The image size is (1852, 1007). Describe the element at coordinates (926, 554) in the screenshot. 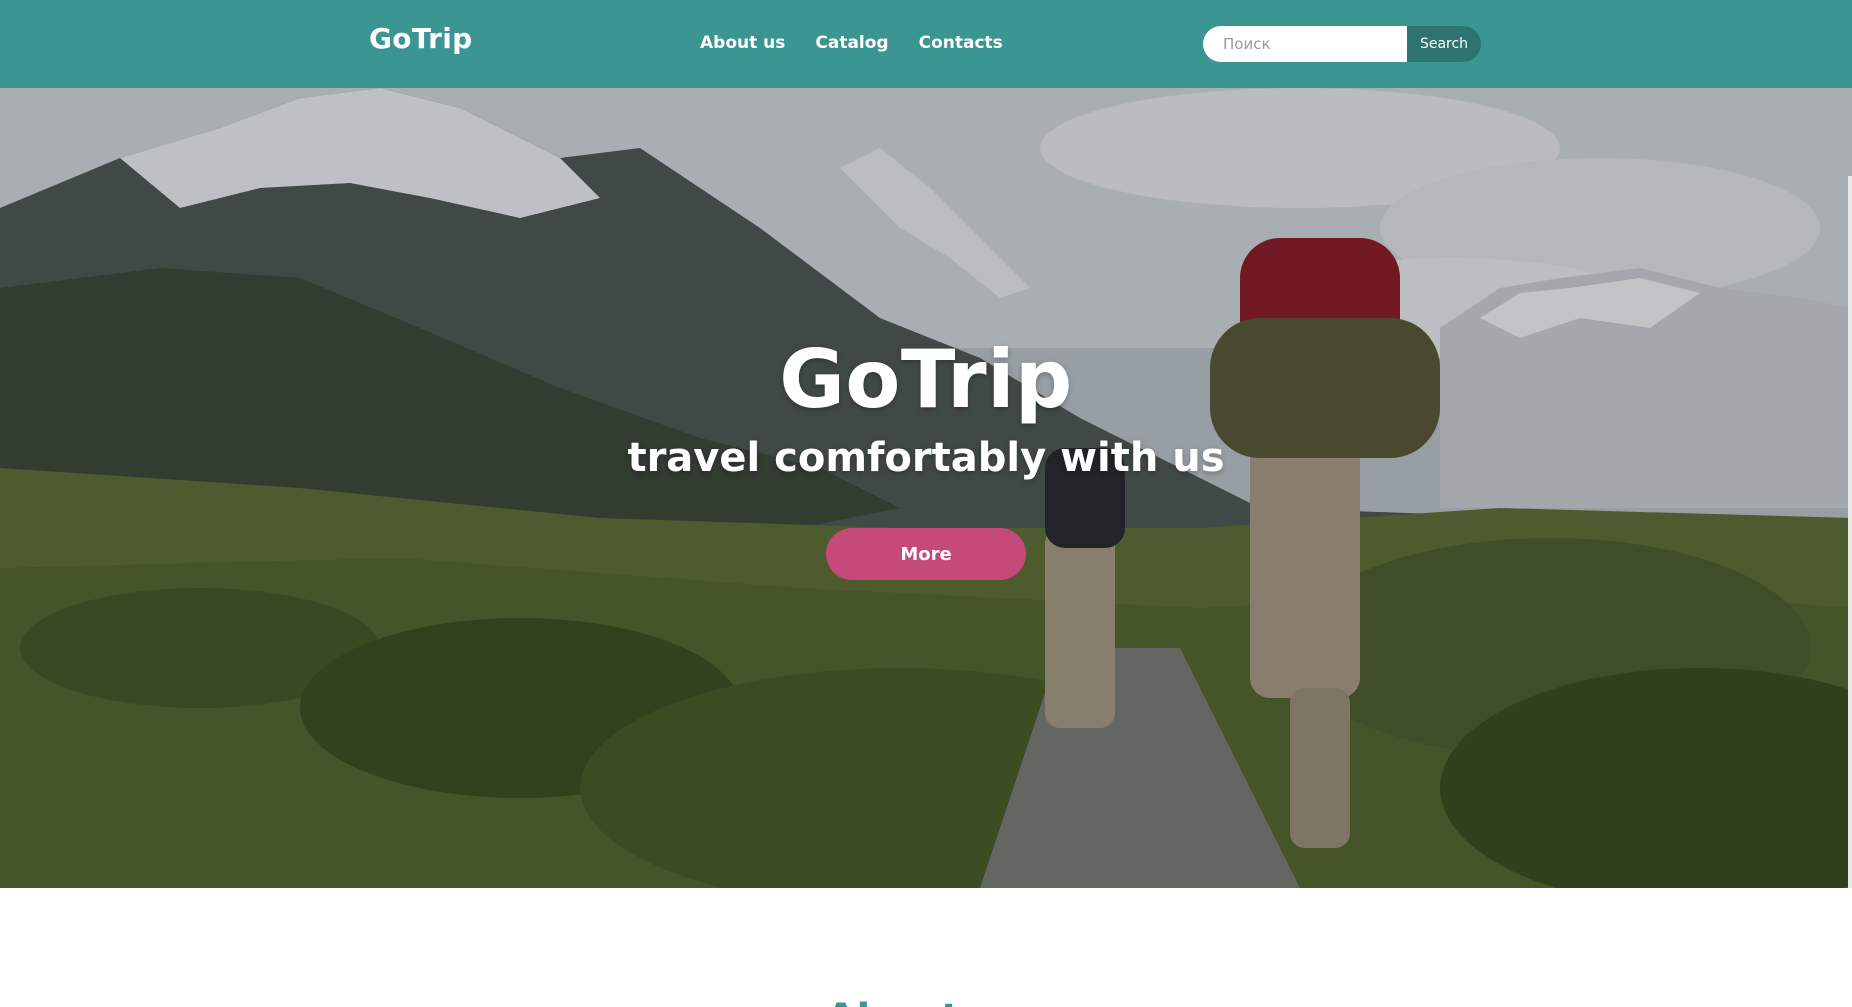

I see `more-button: More` at that location.